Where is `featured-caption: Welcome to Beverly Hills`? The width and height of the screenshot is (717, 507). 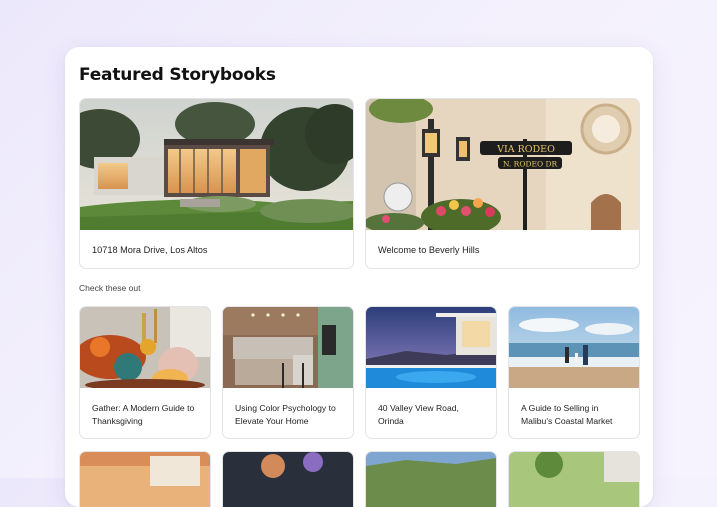
featured-caption: Welcome to Beverly Hills is located at coordinates (429, 250).